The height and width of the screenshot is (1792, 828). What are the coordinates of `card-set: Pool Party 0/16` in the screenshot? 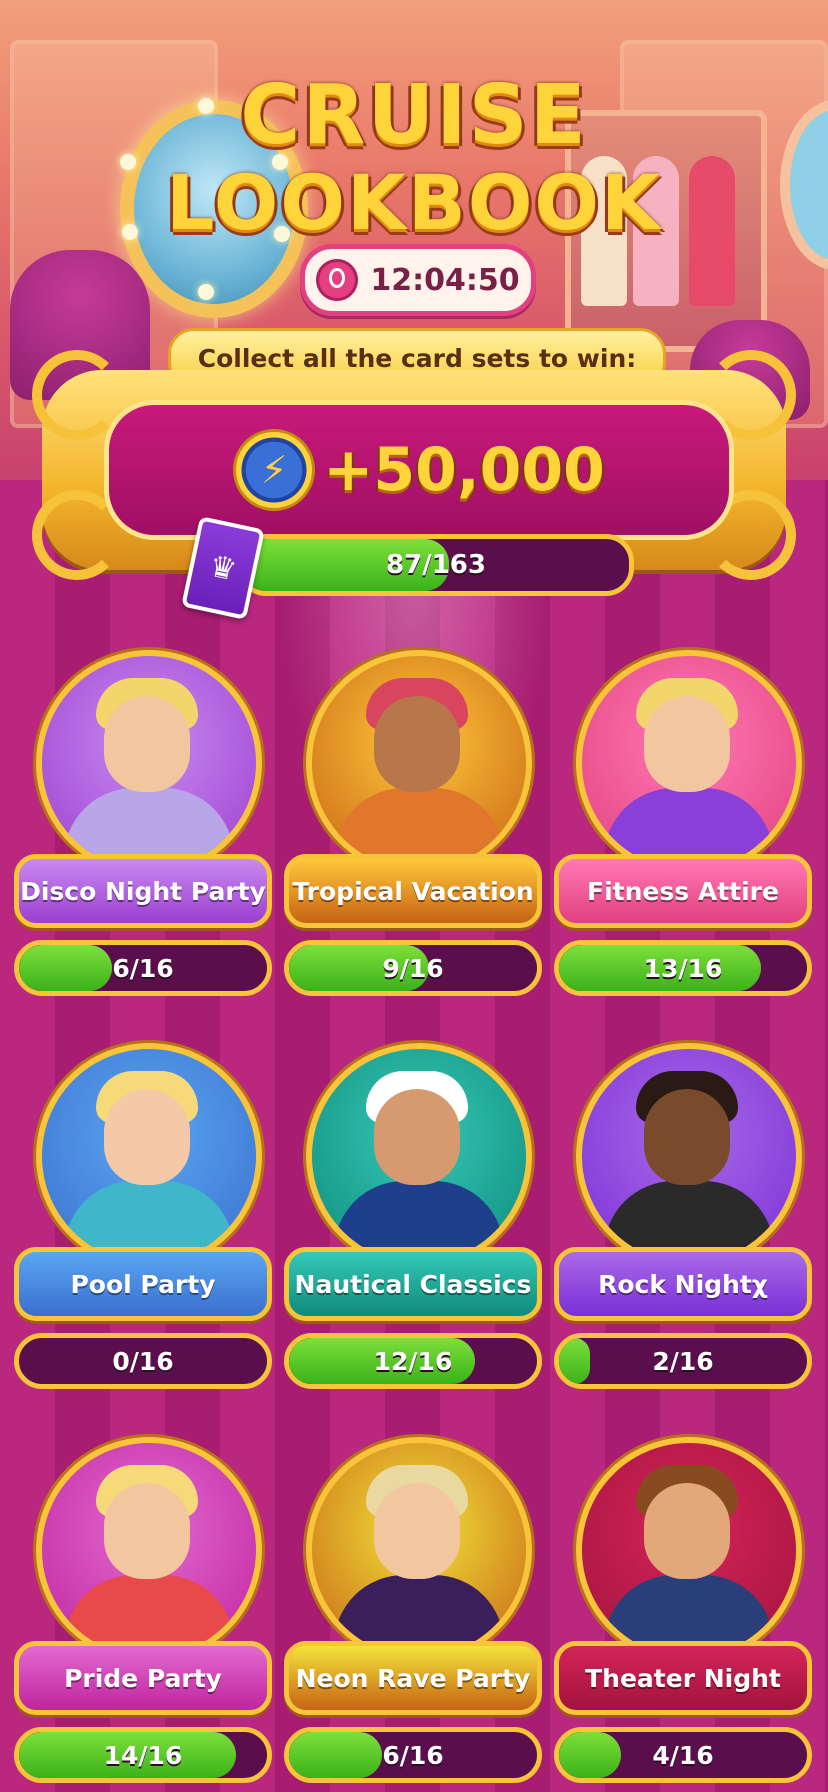 It's located at (143, 1216).